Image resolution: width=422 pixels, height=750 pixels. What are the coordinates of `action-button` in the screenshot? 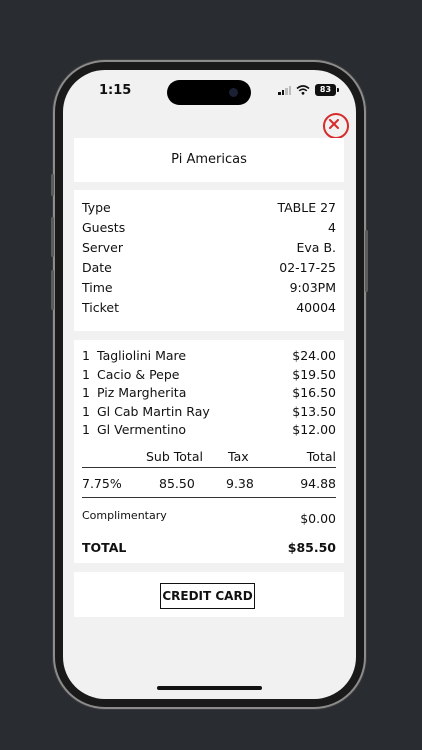 It's located at (52, 185).